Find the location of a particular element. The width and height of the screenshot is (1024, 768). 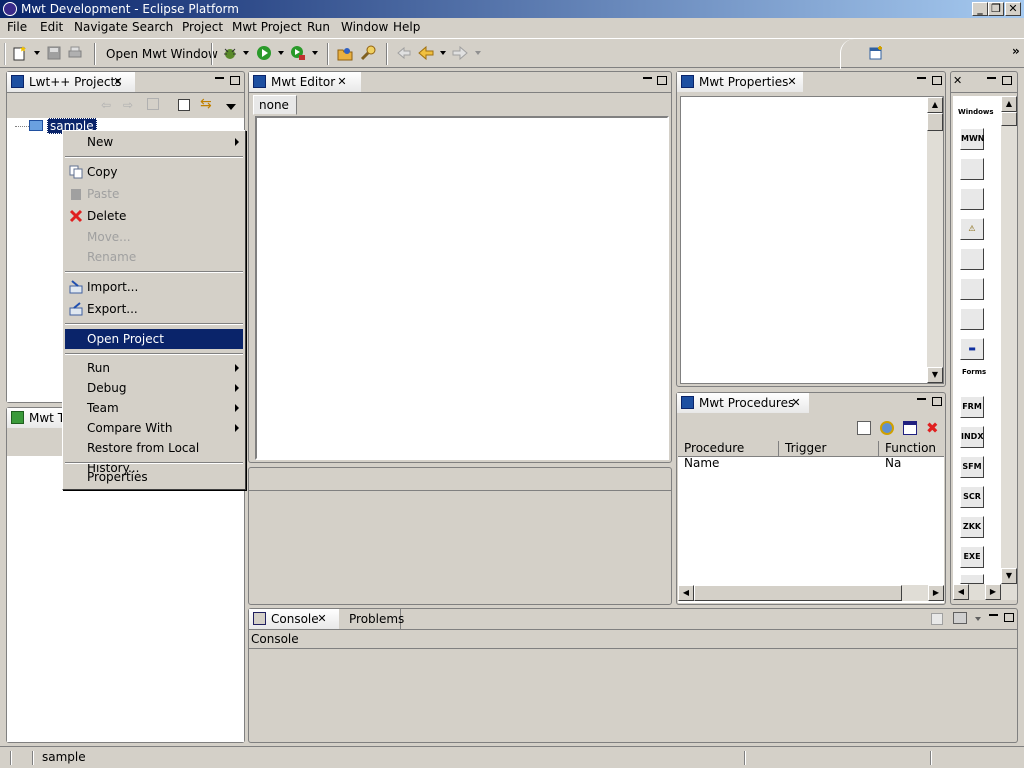

last-edit-icon is located at coordinates (404, 53).